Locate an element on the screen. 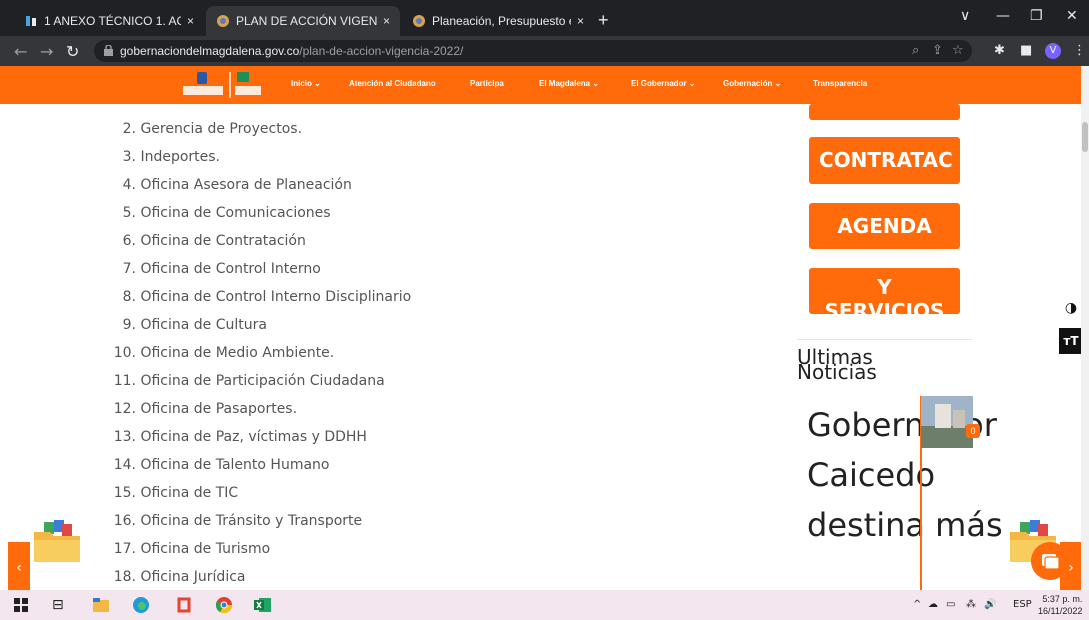 Image resolution: width=1089 pixels, height=620 pixels. side-panel-icon: ■ is located at coordinates (1026, 50).